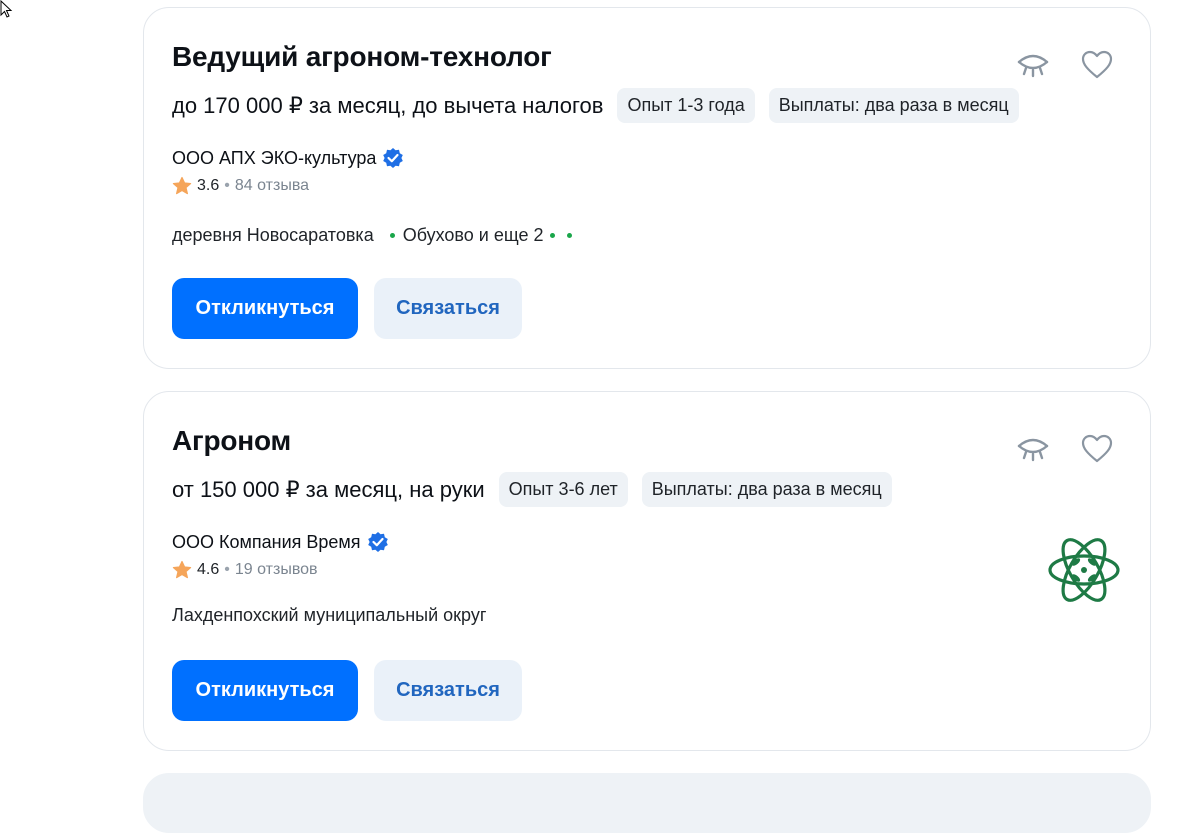 The width and height of the screenshot is (1200, 833). Describe the element at coordinates (274, 158) in the screenshot. I see `company-name: ООО АПХ ЭКО-культура` at that location.